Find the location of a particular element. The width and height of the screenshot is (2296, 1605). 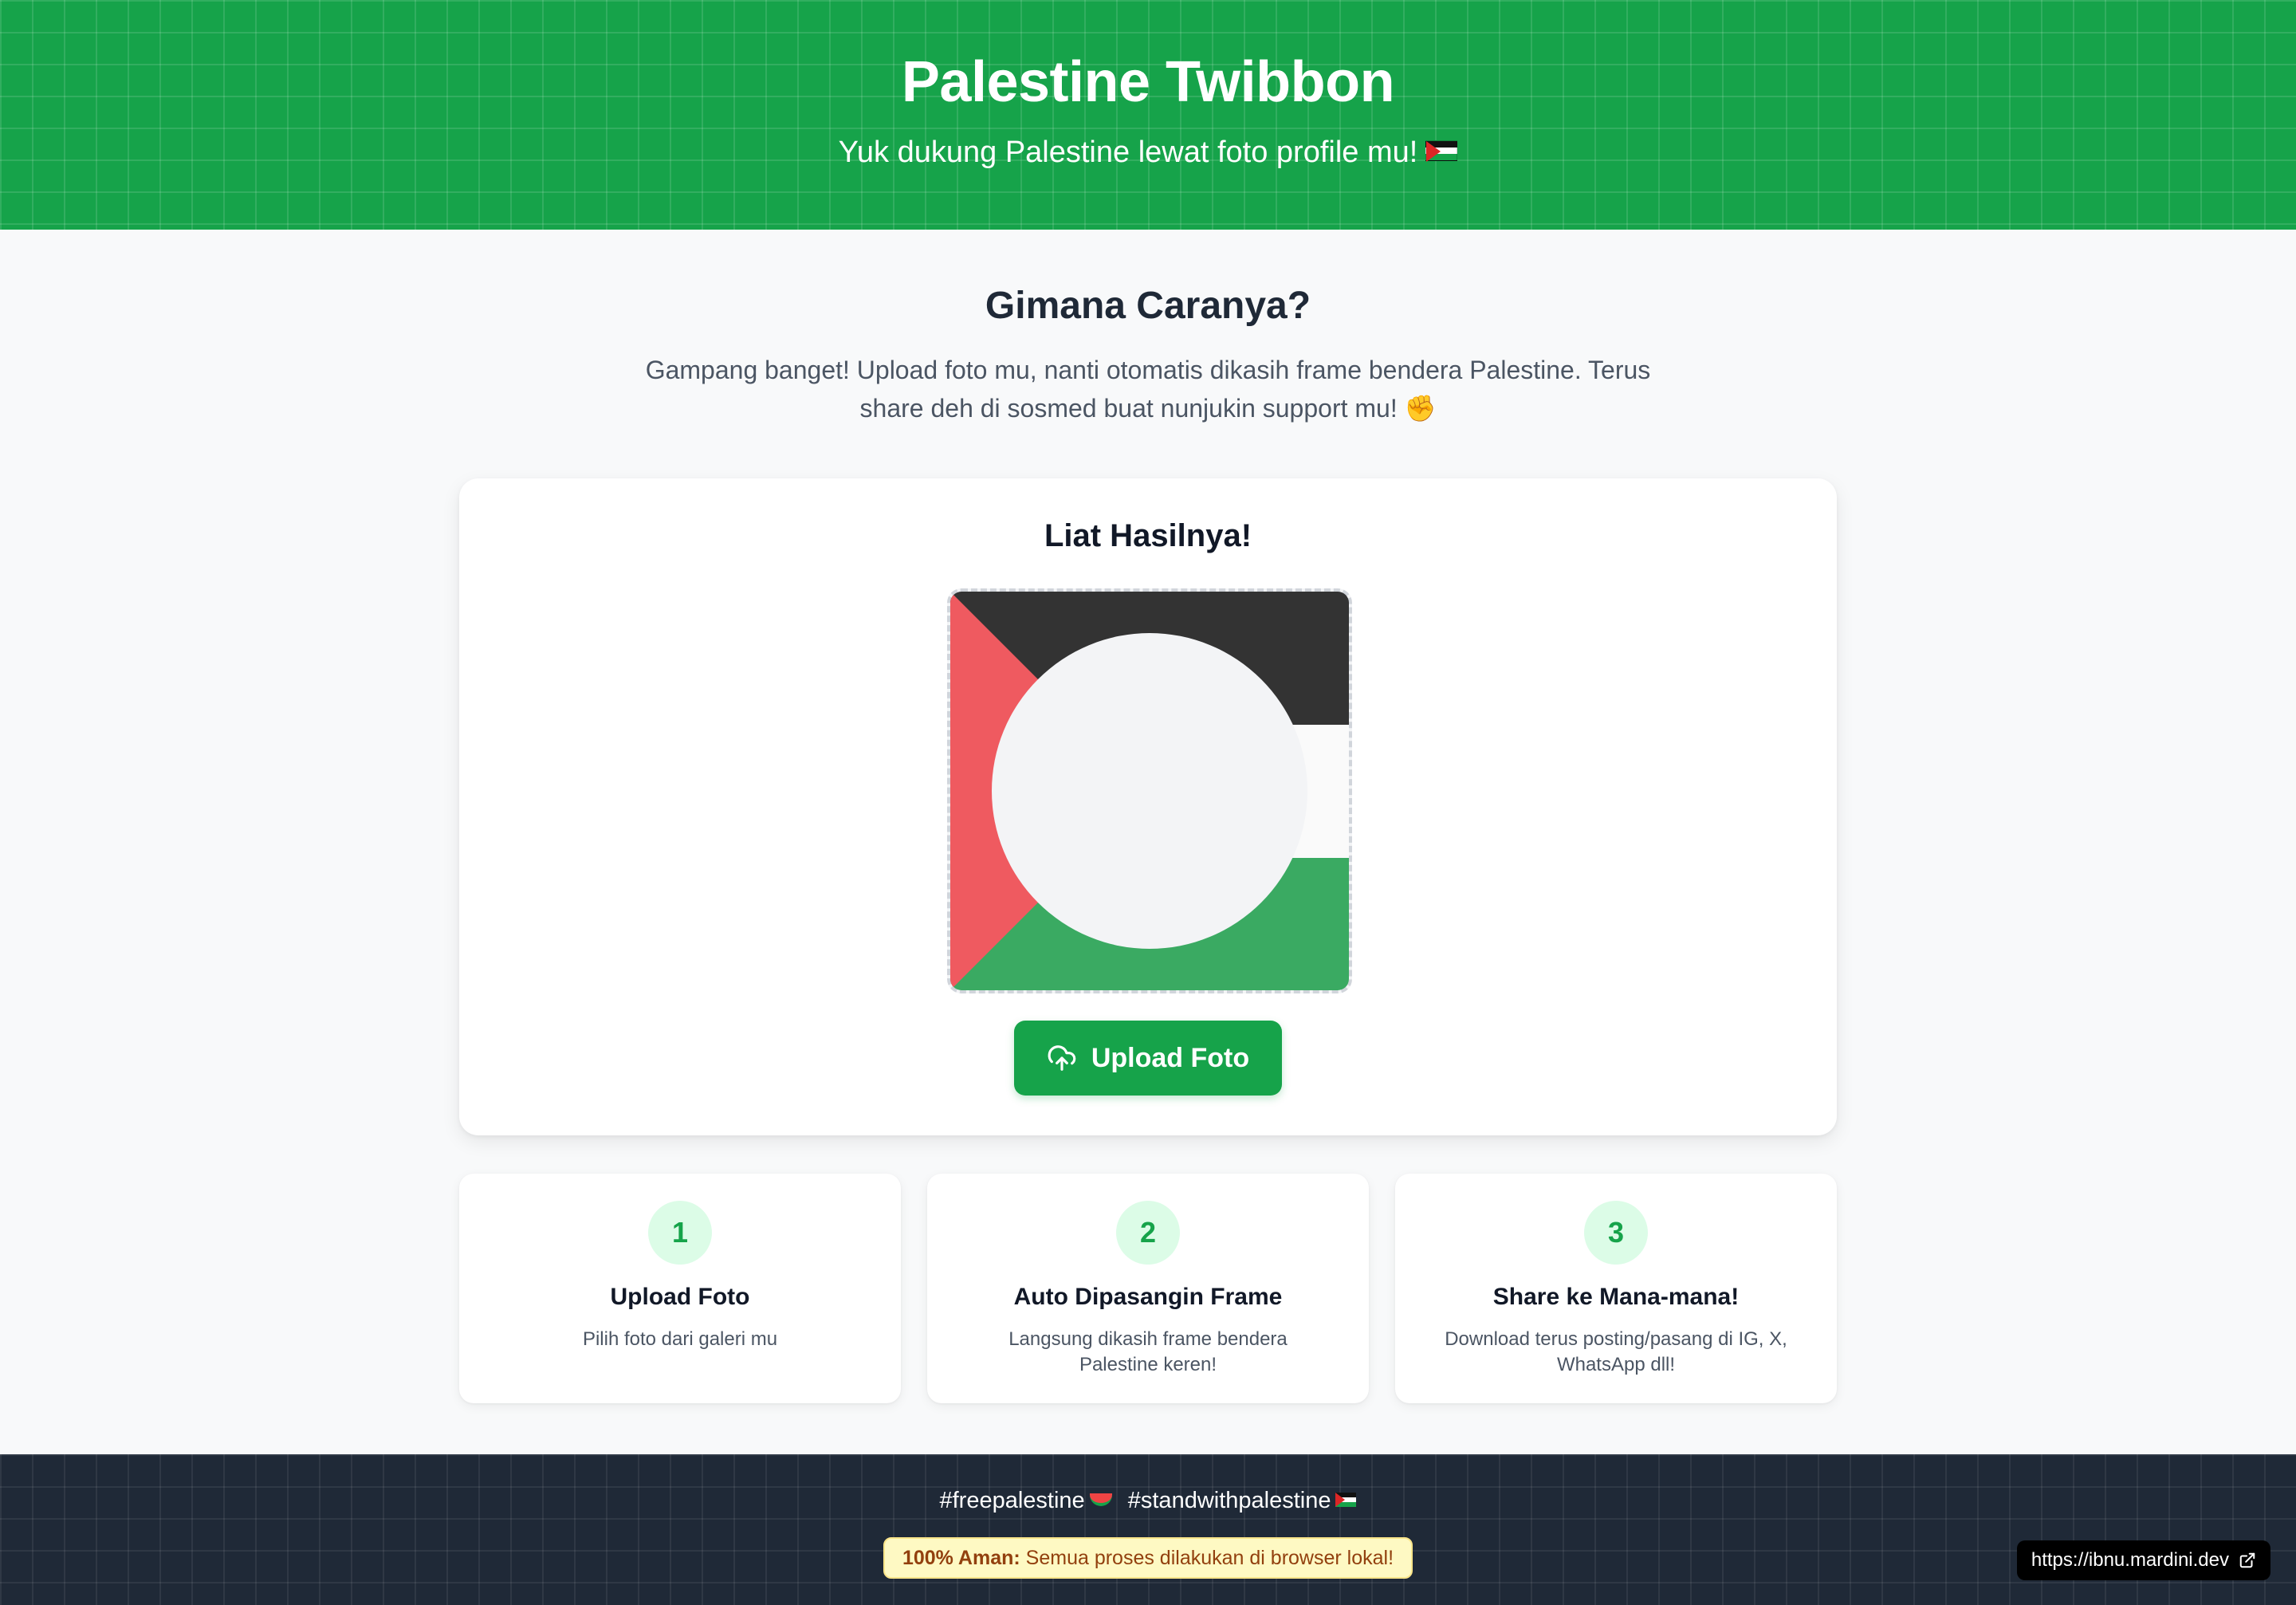

photo-placeholder-circle is located at coordinates (1149, 791).